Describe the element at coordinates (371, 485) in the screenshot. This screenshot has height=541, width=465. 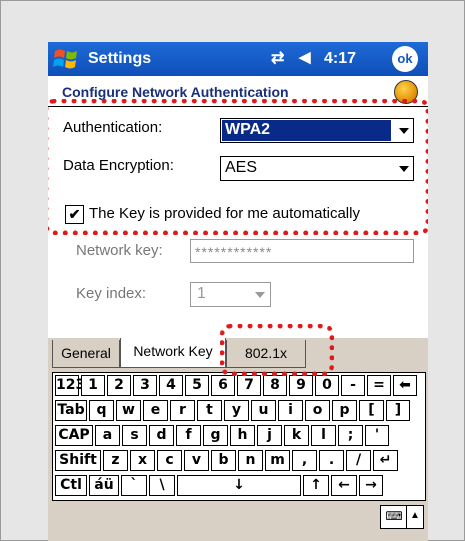
I see `right-arrow-key: →` at that location.